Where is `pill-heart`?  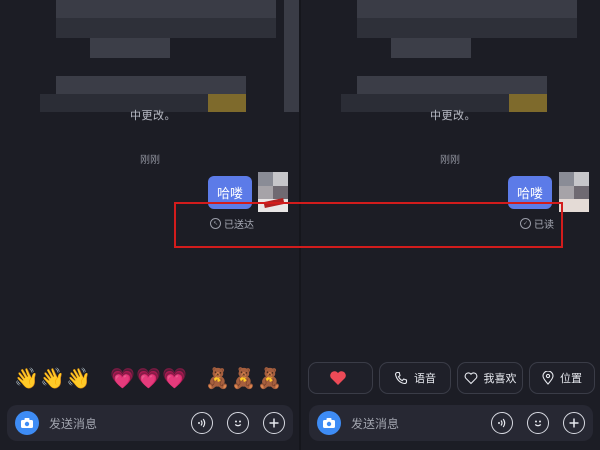
pill-heart is located at coordinates (340, 378).